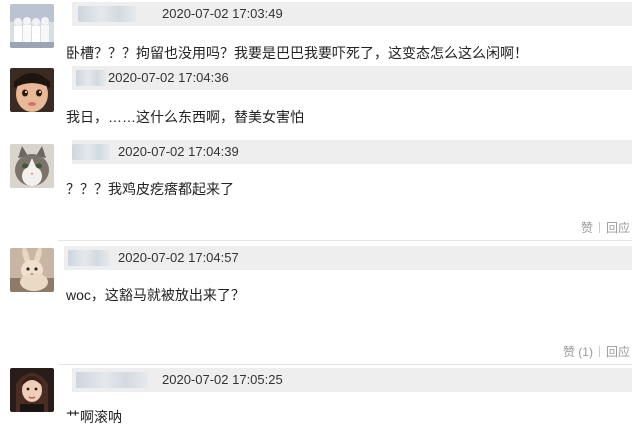 Image resolution: width=640 pixels, height=426 pixels. I want to click on comment-header: 2020-07-02 17:05:25, so click(352, 380).